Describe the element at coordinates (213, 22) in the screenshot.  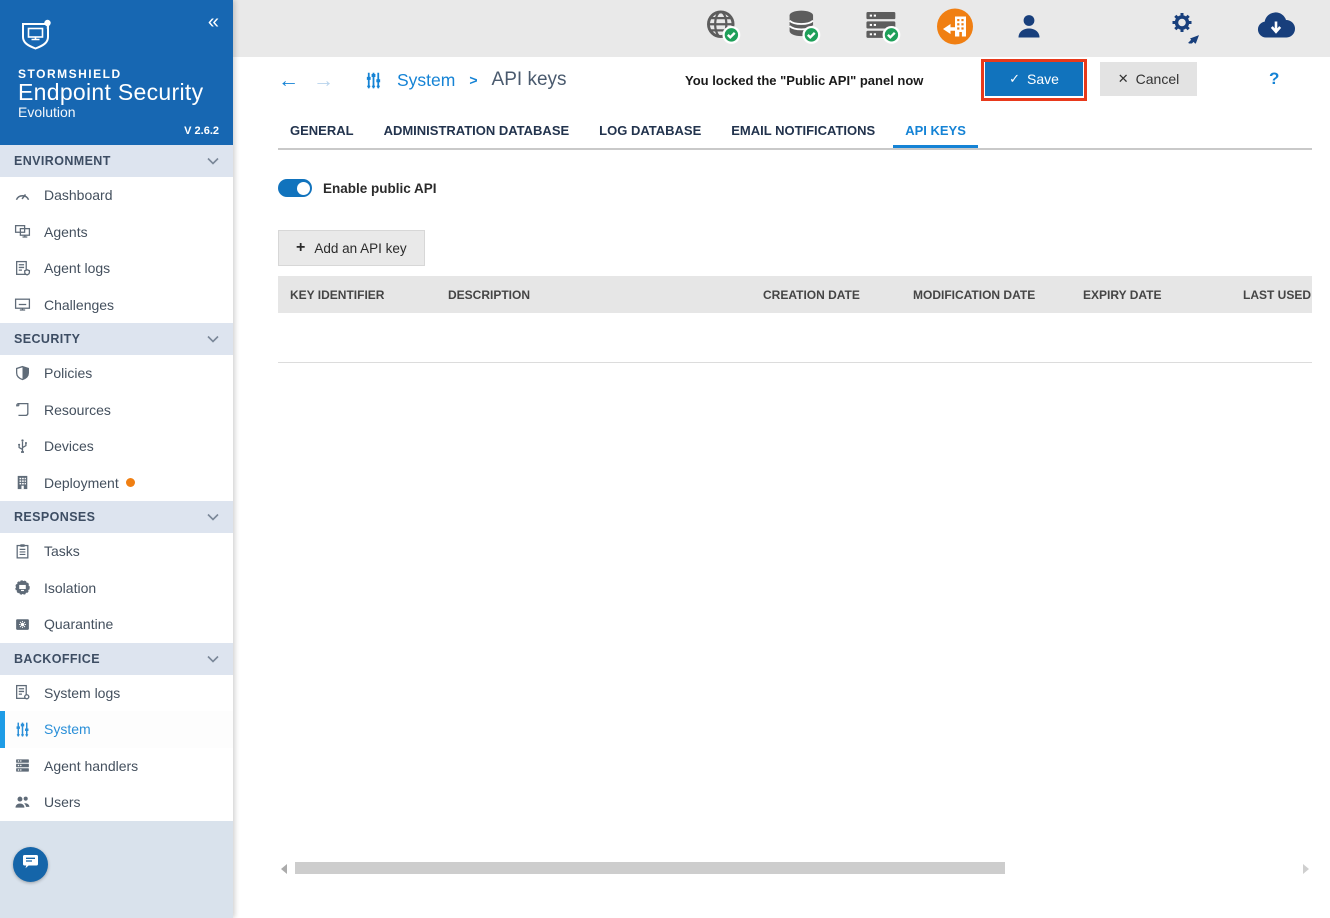
I see `collapse-sidebar-icon: «` at that location.